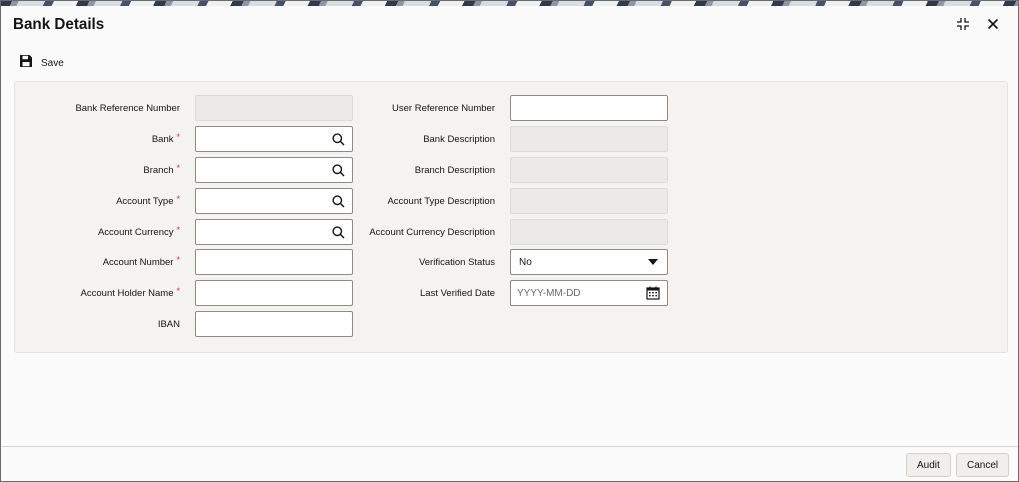 The height and width of the screenshot is (482, 1019). I want to click on account-type-description-label-row: Account Type Description, so click(428, 201).